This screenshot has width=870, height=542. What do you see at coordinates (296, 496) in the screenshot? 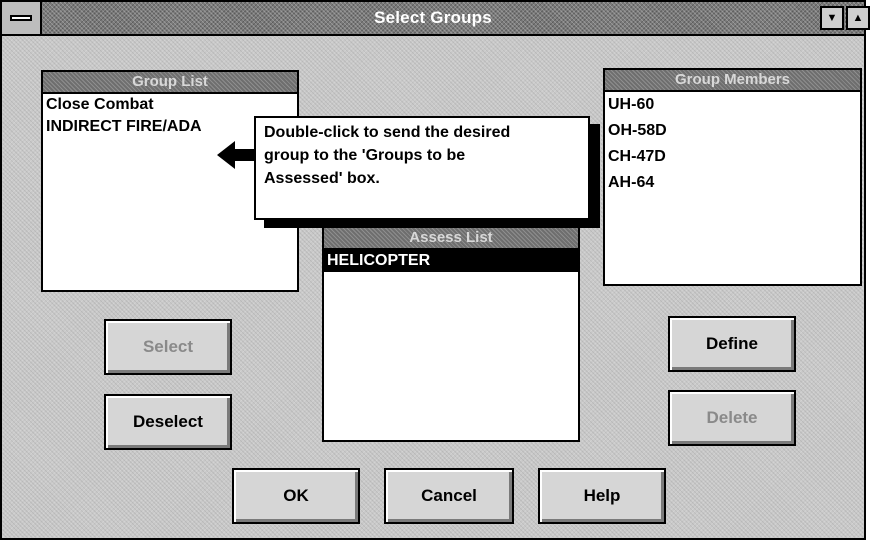
I see `ok-button: OK` at bounding box center [296, 496].